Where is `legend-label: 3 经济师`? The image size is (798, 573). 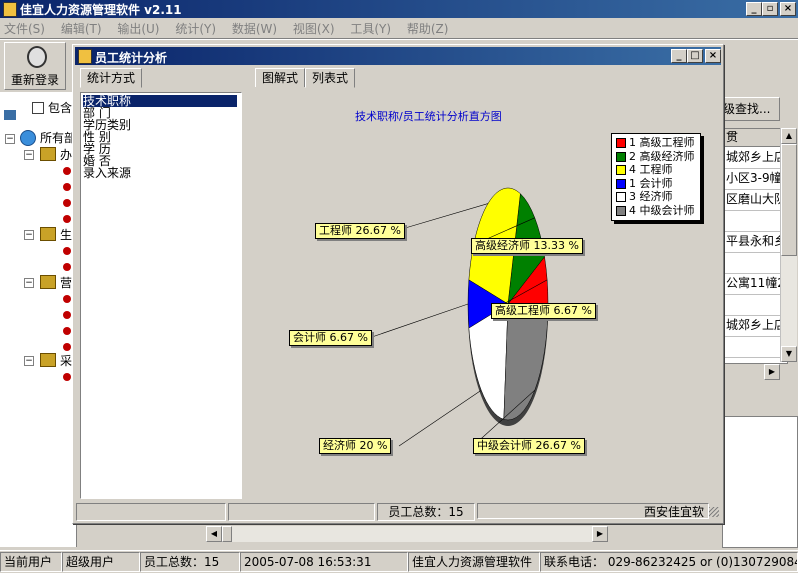 legend-label: 3 经济师 is located at coordinates (651, 196).